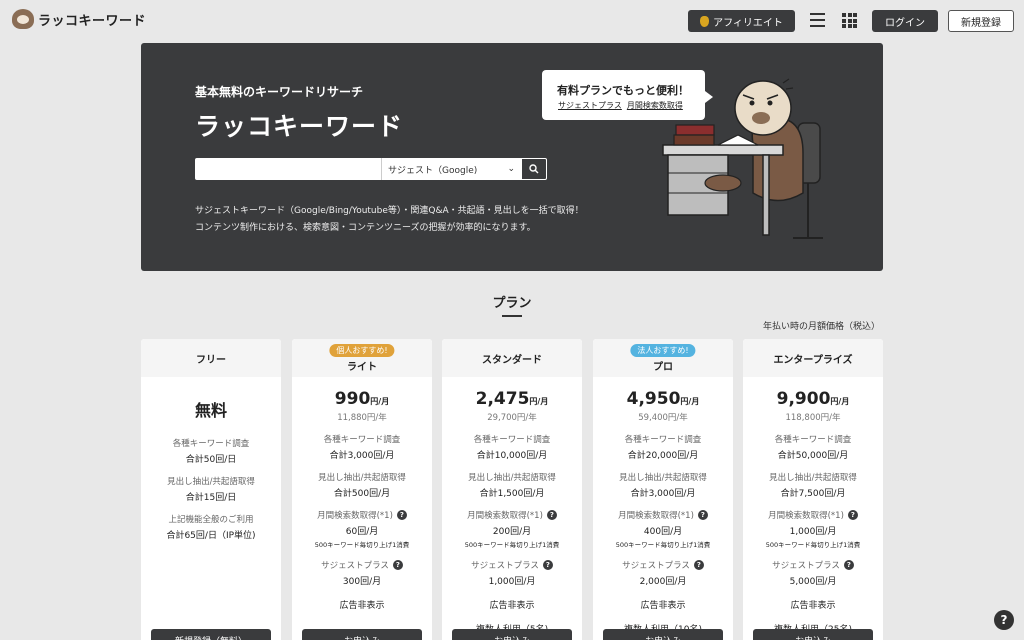 The image size is (1024, 640). I want to click on affiliate-label: アフィリエイト, so click(748, 23).